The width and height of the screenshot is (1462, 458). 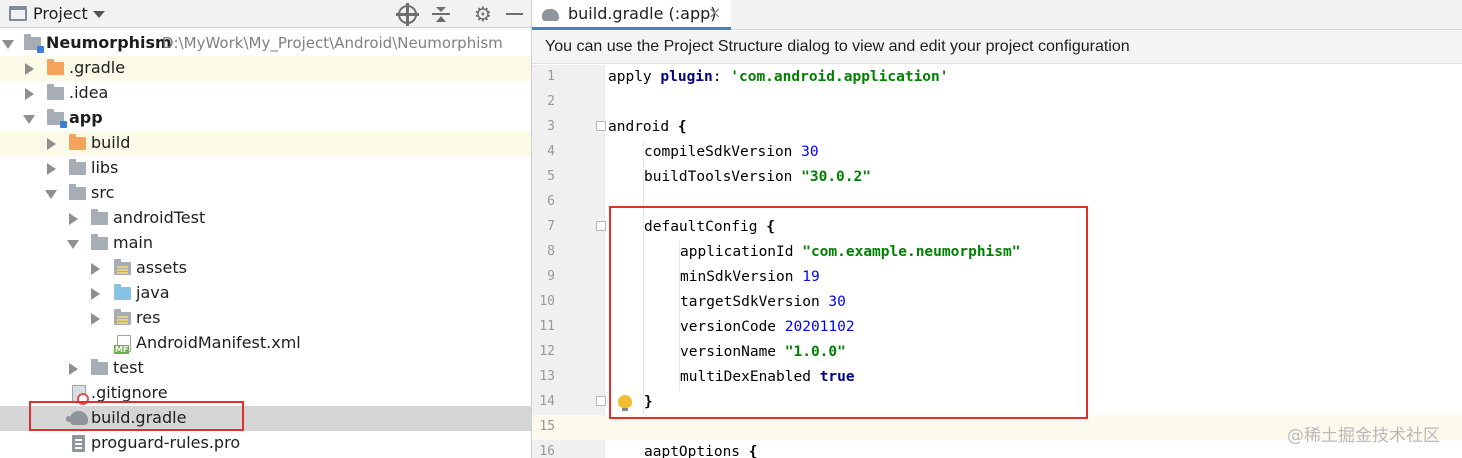 What do you see at coordinates (547, 401) in the screenshot?
I see `line-number: 14` at bounding box center [547, 401].